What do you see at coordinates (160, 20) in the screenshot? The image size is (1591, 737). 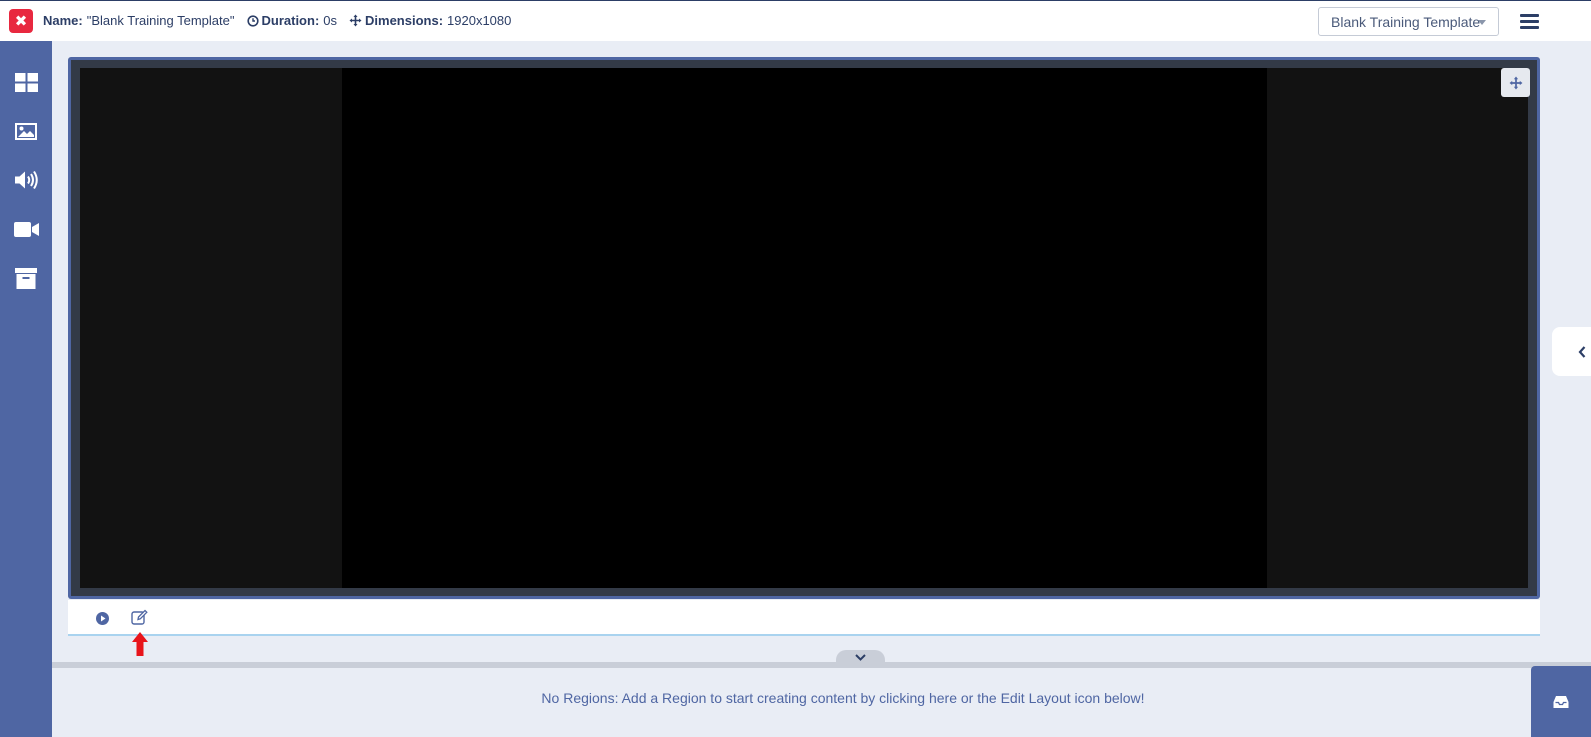 I see `name-value: "Blank Training Template"` at bounding box center [160, 20].